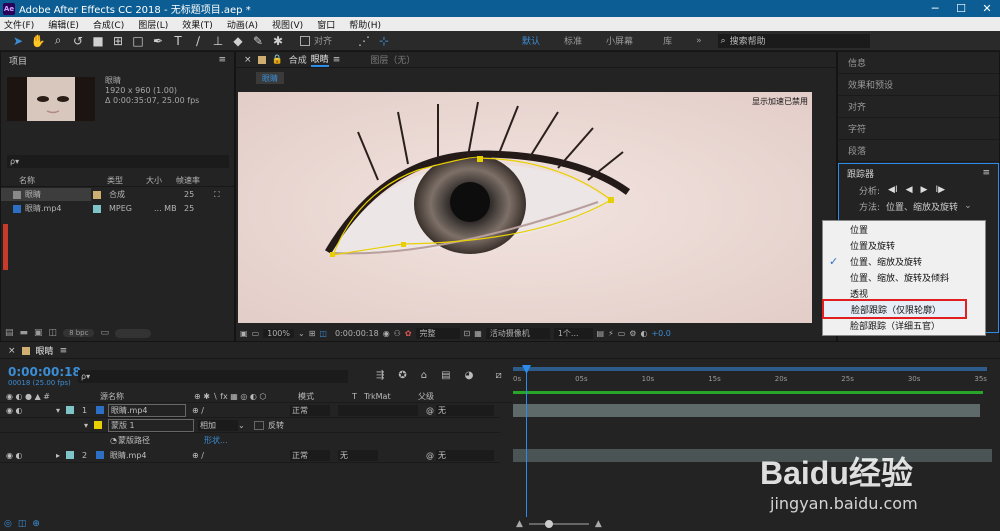 This screenshot has width=1000, height=531. I want to click on rectangle-tool-icon: □, so click(138, 41).